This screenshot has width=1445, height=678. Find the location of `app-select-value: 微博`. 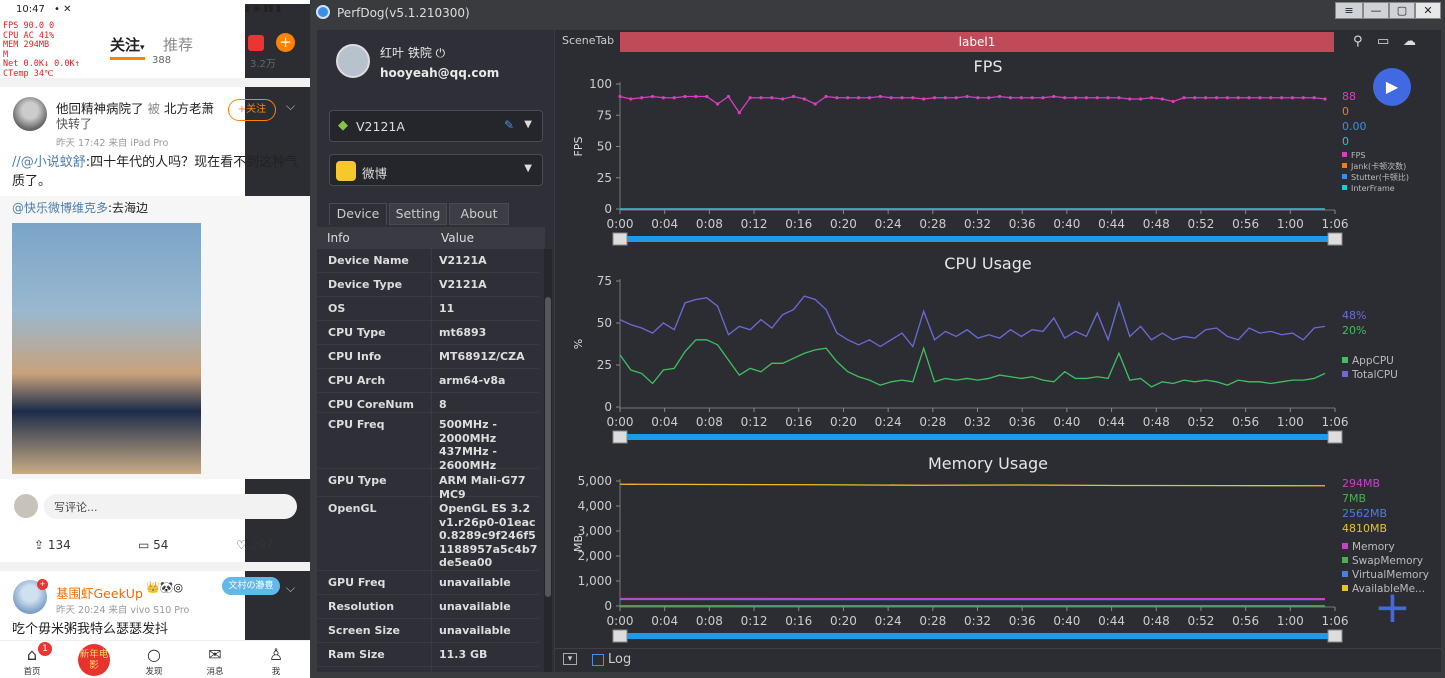

app-select-value: 微博 is located at coordinates (375, 173).